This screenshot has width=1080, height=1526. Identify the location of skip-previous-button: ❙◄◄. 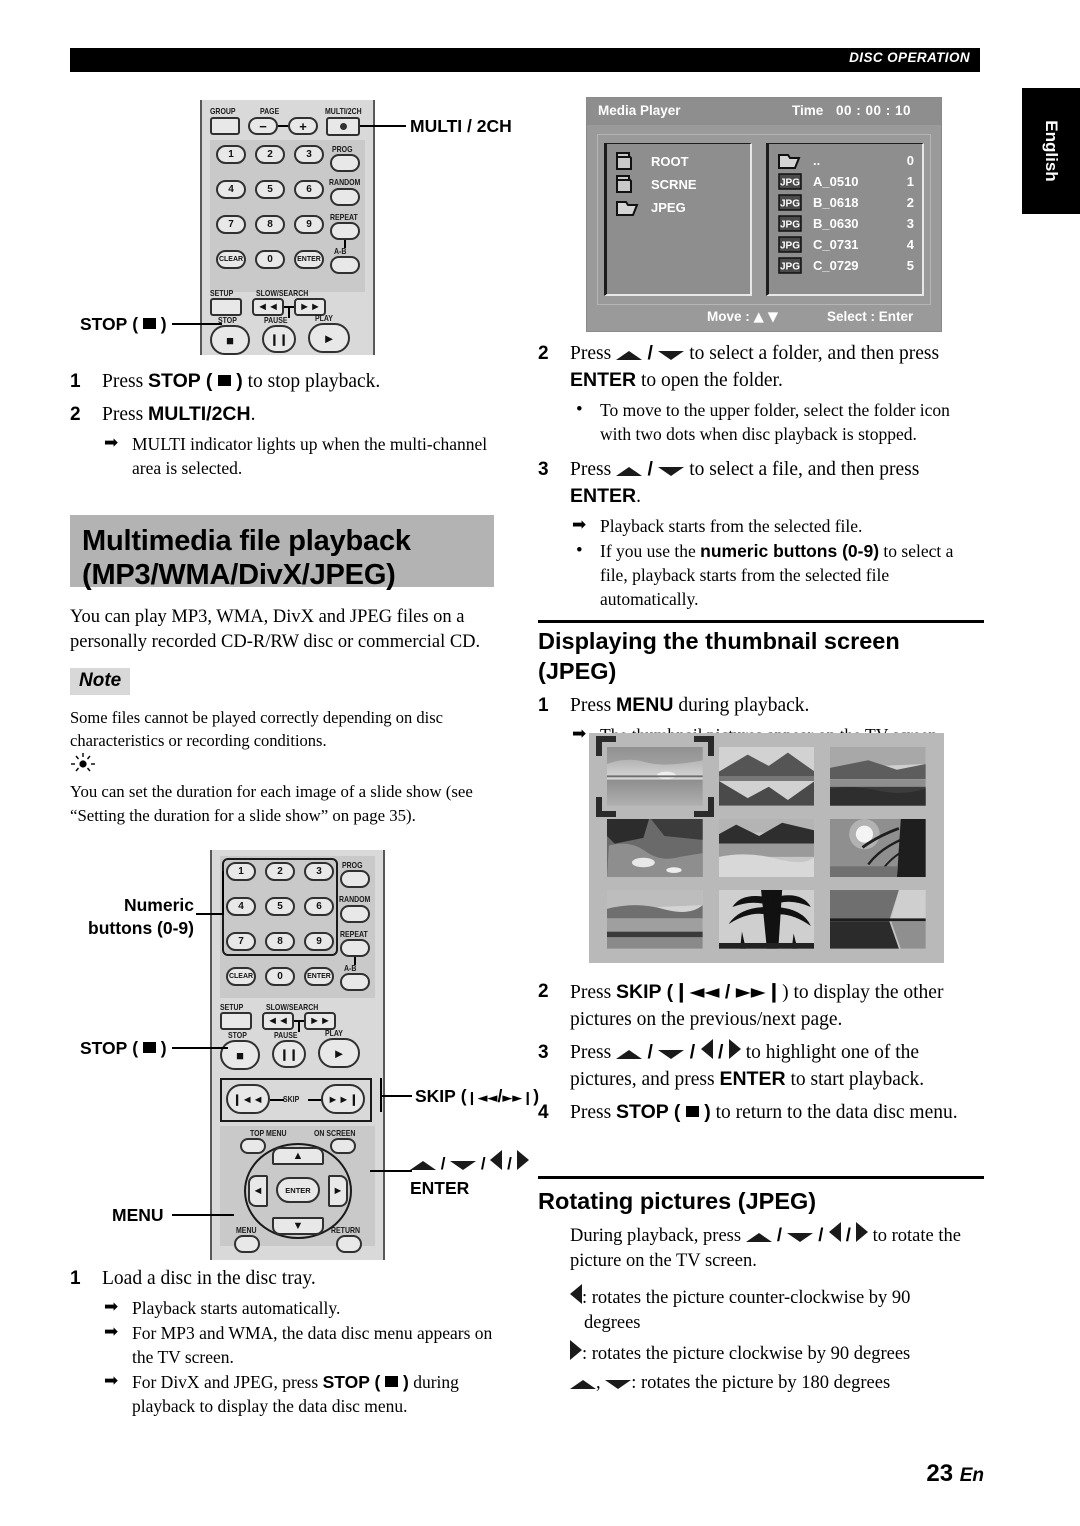
(248, 1099).